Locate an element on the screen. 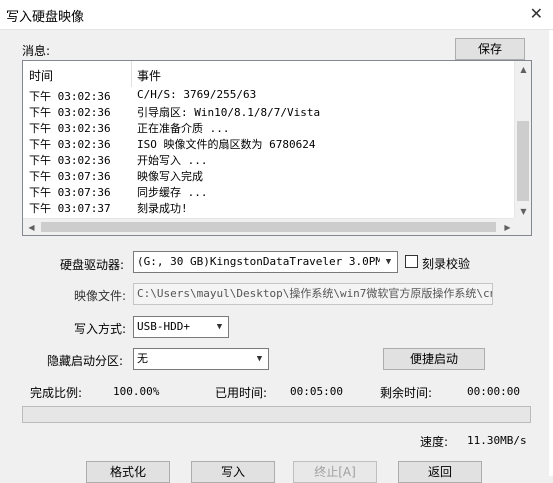  messages-label: 消息: is located at coordinates (36, 51).